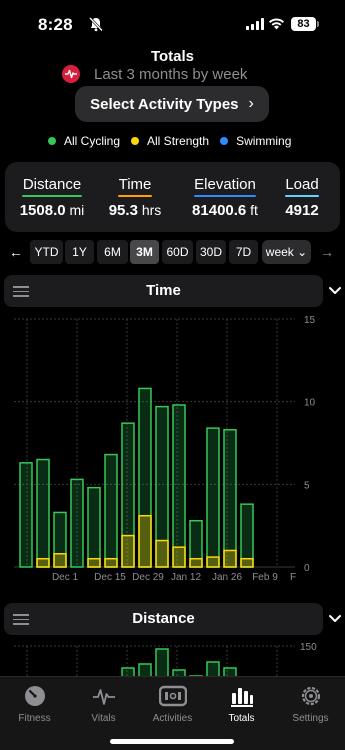 This screenshot has height=750, width=345. What do you see at coordinates (243, 252) in the screenshot?
I see `range-option-7d: 7D` at bounding box center [243, 252].